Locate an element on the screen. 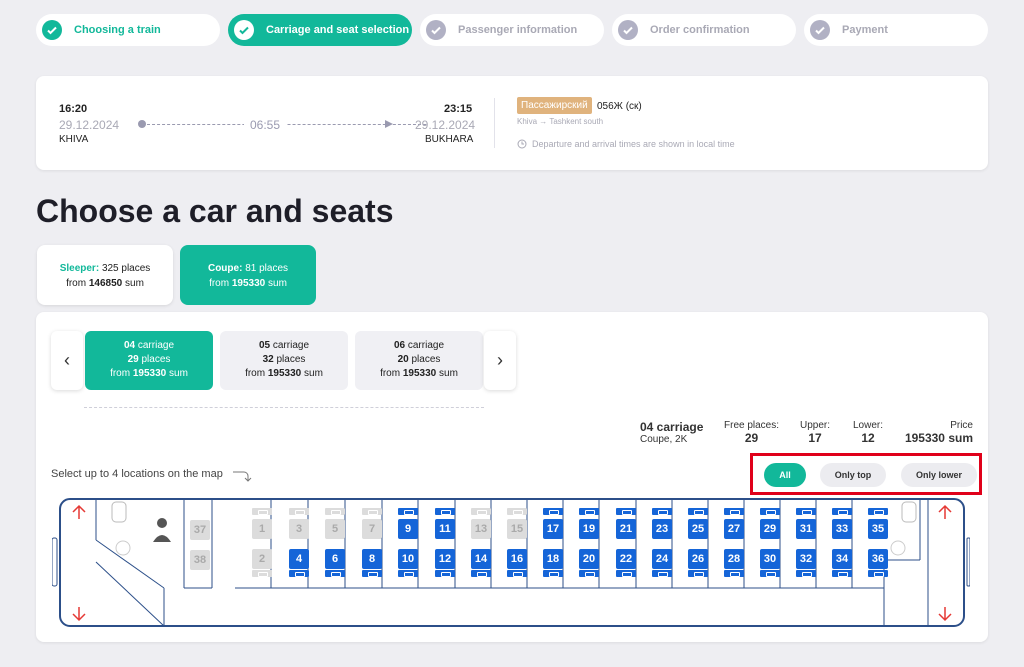 Image resolution: width=1024 pixels, height=667 pixels. seat-21: 21 is located at coordinates (626, 529).